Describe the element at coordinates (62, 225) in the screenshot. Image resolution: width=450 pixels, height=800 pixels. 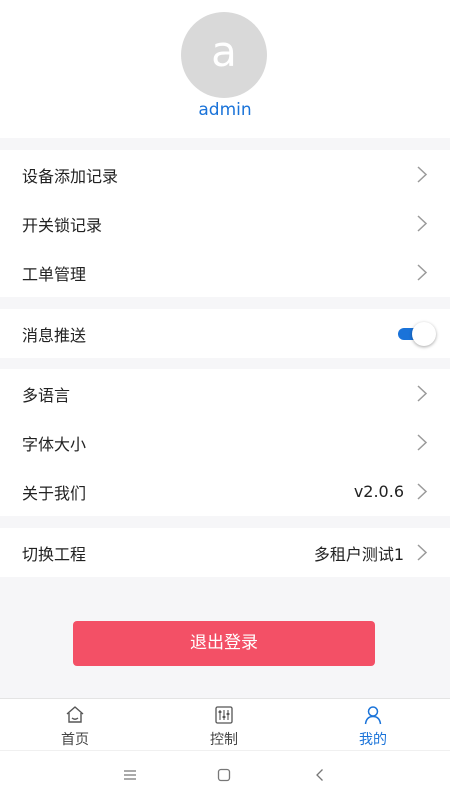
I see `menu-item-label: 开关锁记录` at that location.